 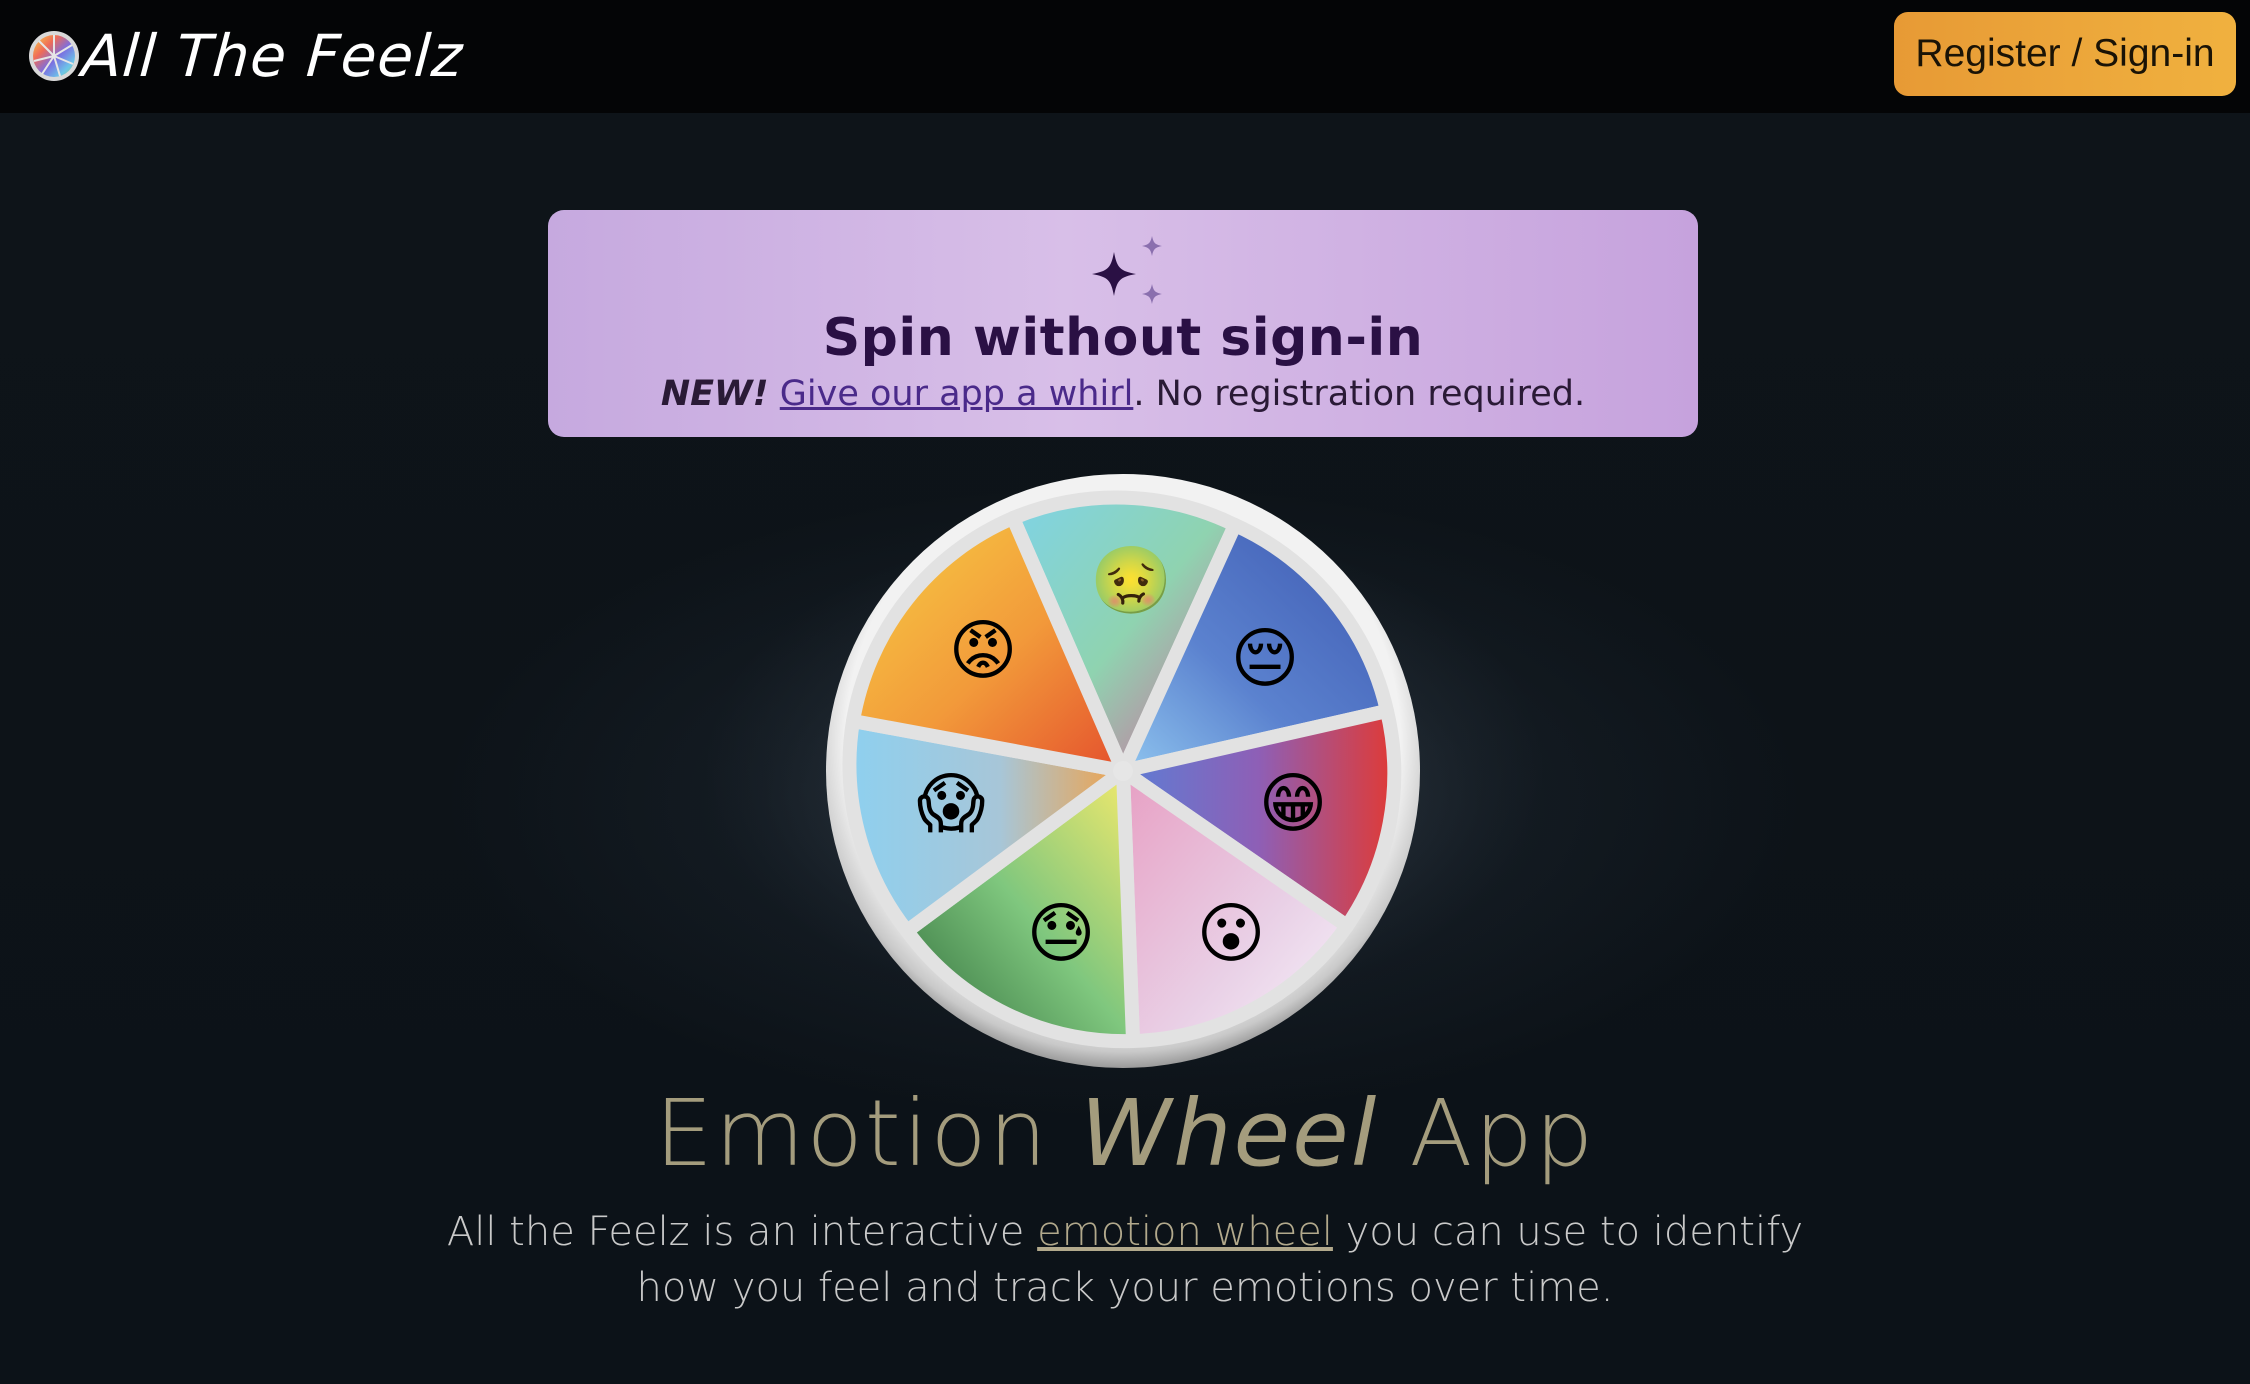 What do you see at coordinates (2065, 54) in the screenshot?
I see `register-signin-button: Register / Sign-in` at bounding box center [2065, 54].